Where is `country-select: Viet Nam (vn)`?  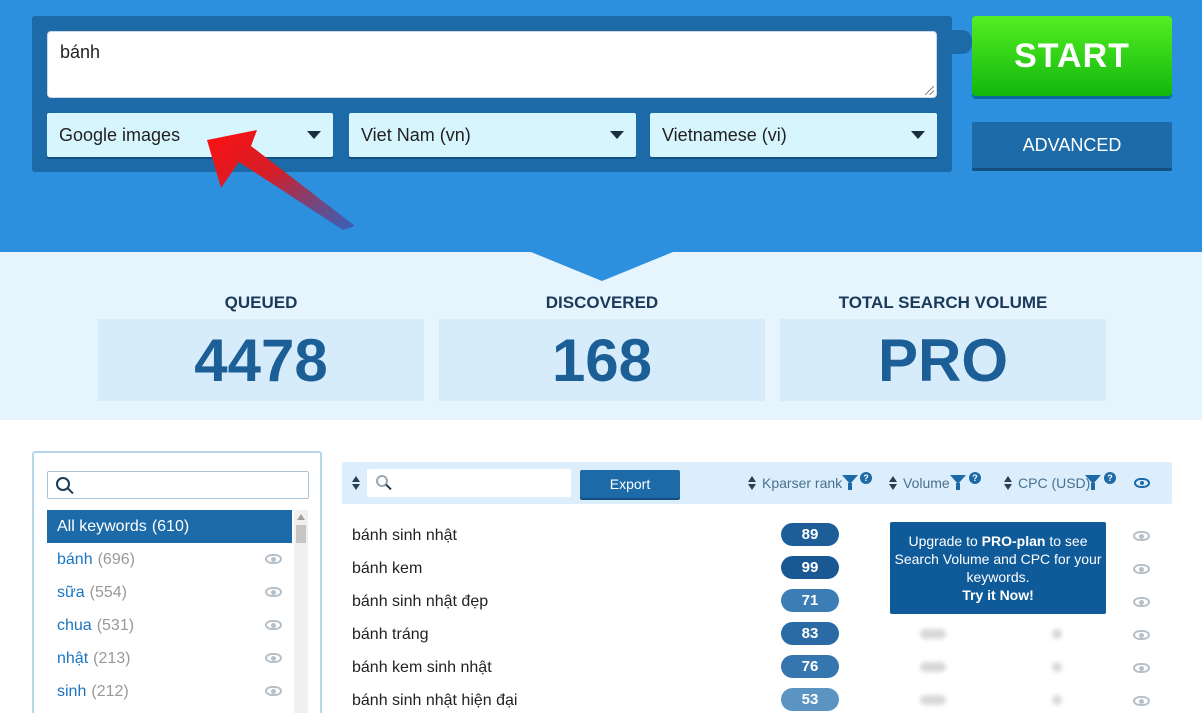
country-select: Viet Nam (vn) is located at coordinates (492, 135).